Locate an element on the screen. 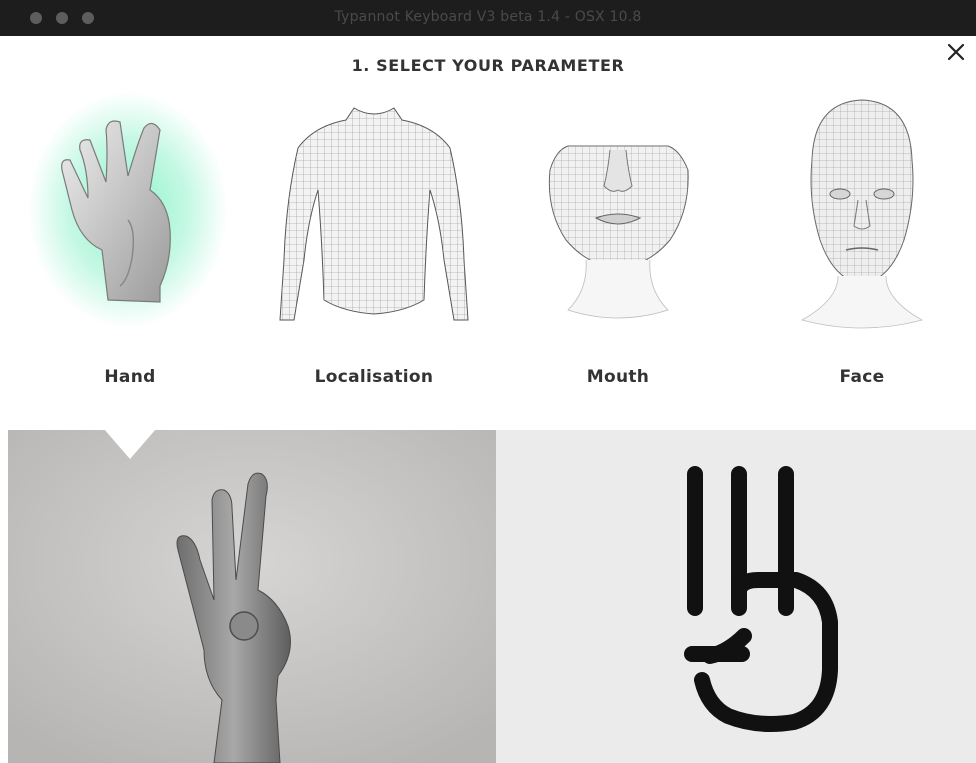  face-3d-icon is located at coordinates (862, 214).